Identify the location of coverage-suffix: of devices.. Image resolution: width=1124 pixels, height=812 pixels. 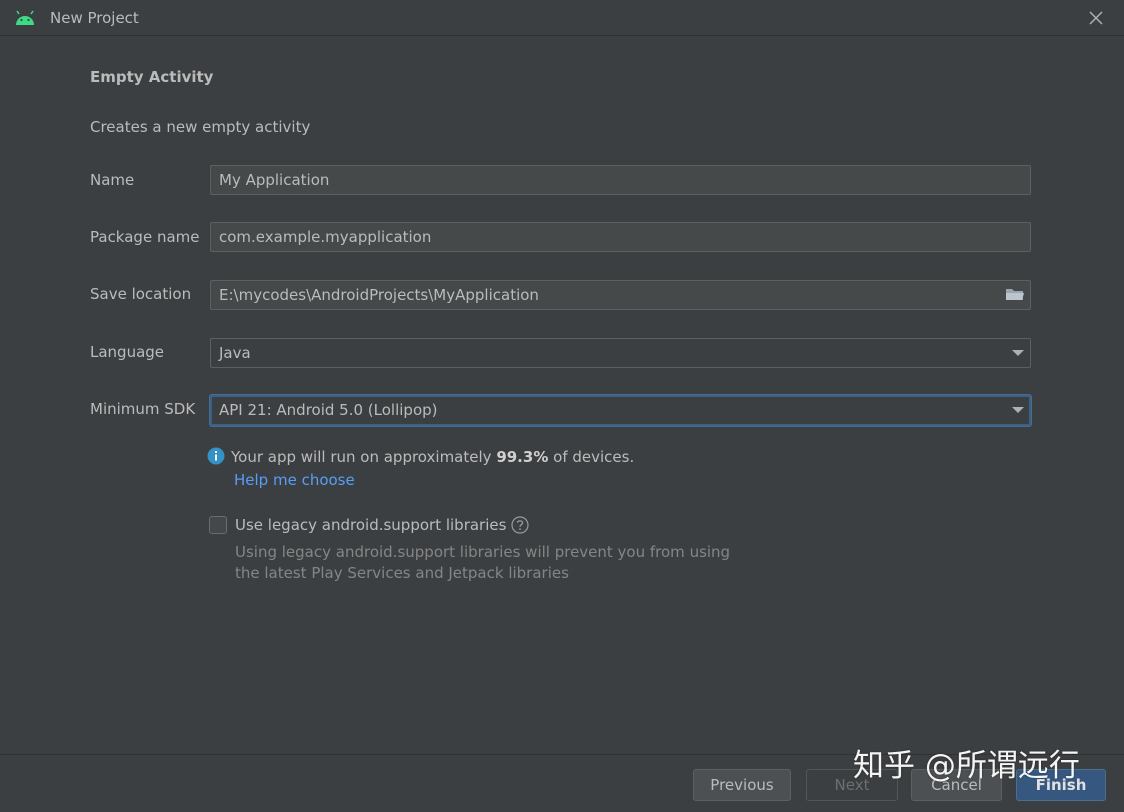
(594, 457).